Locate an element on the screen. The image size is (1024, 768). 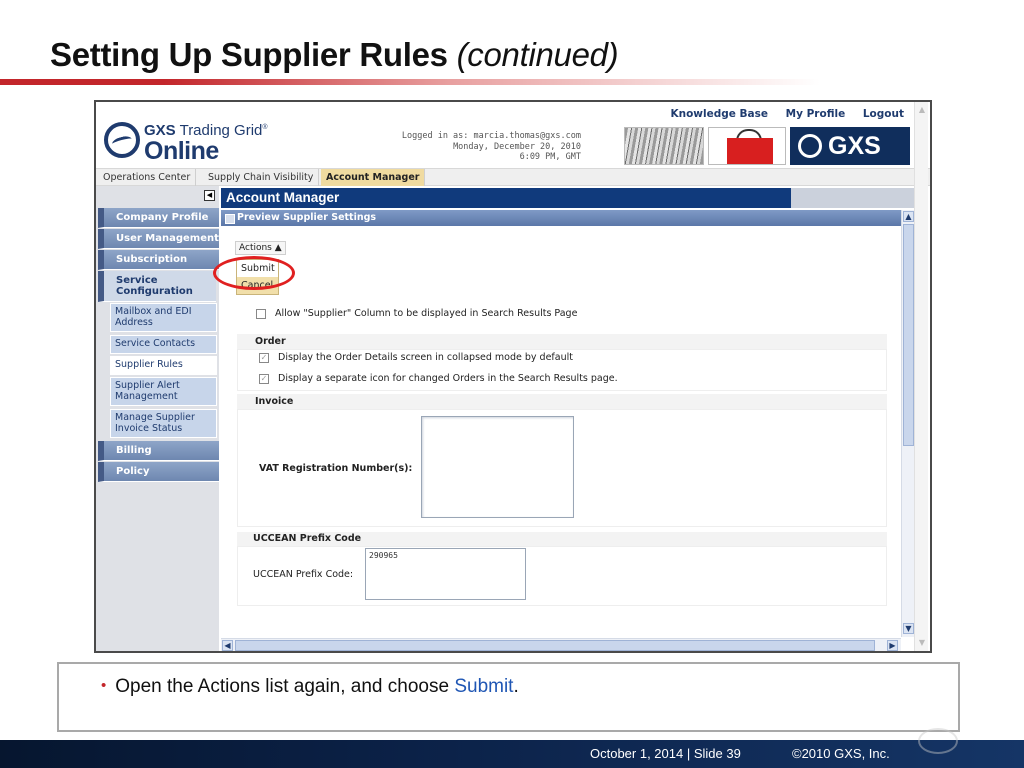
order-changed-icon-checkbox: ✓ is located at coordinates (264, 378).